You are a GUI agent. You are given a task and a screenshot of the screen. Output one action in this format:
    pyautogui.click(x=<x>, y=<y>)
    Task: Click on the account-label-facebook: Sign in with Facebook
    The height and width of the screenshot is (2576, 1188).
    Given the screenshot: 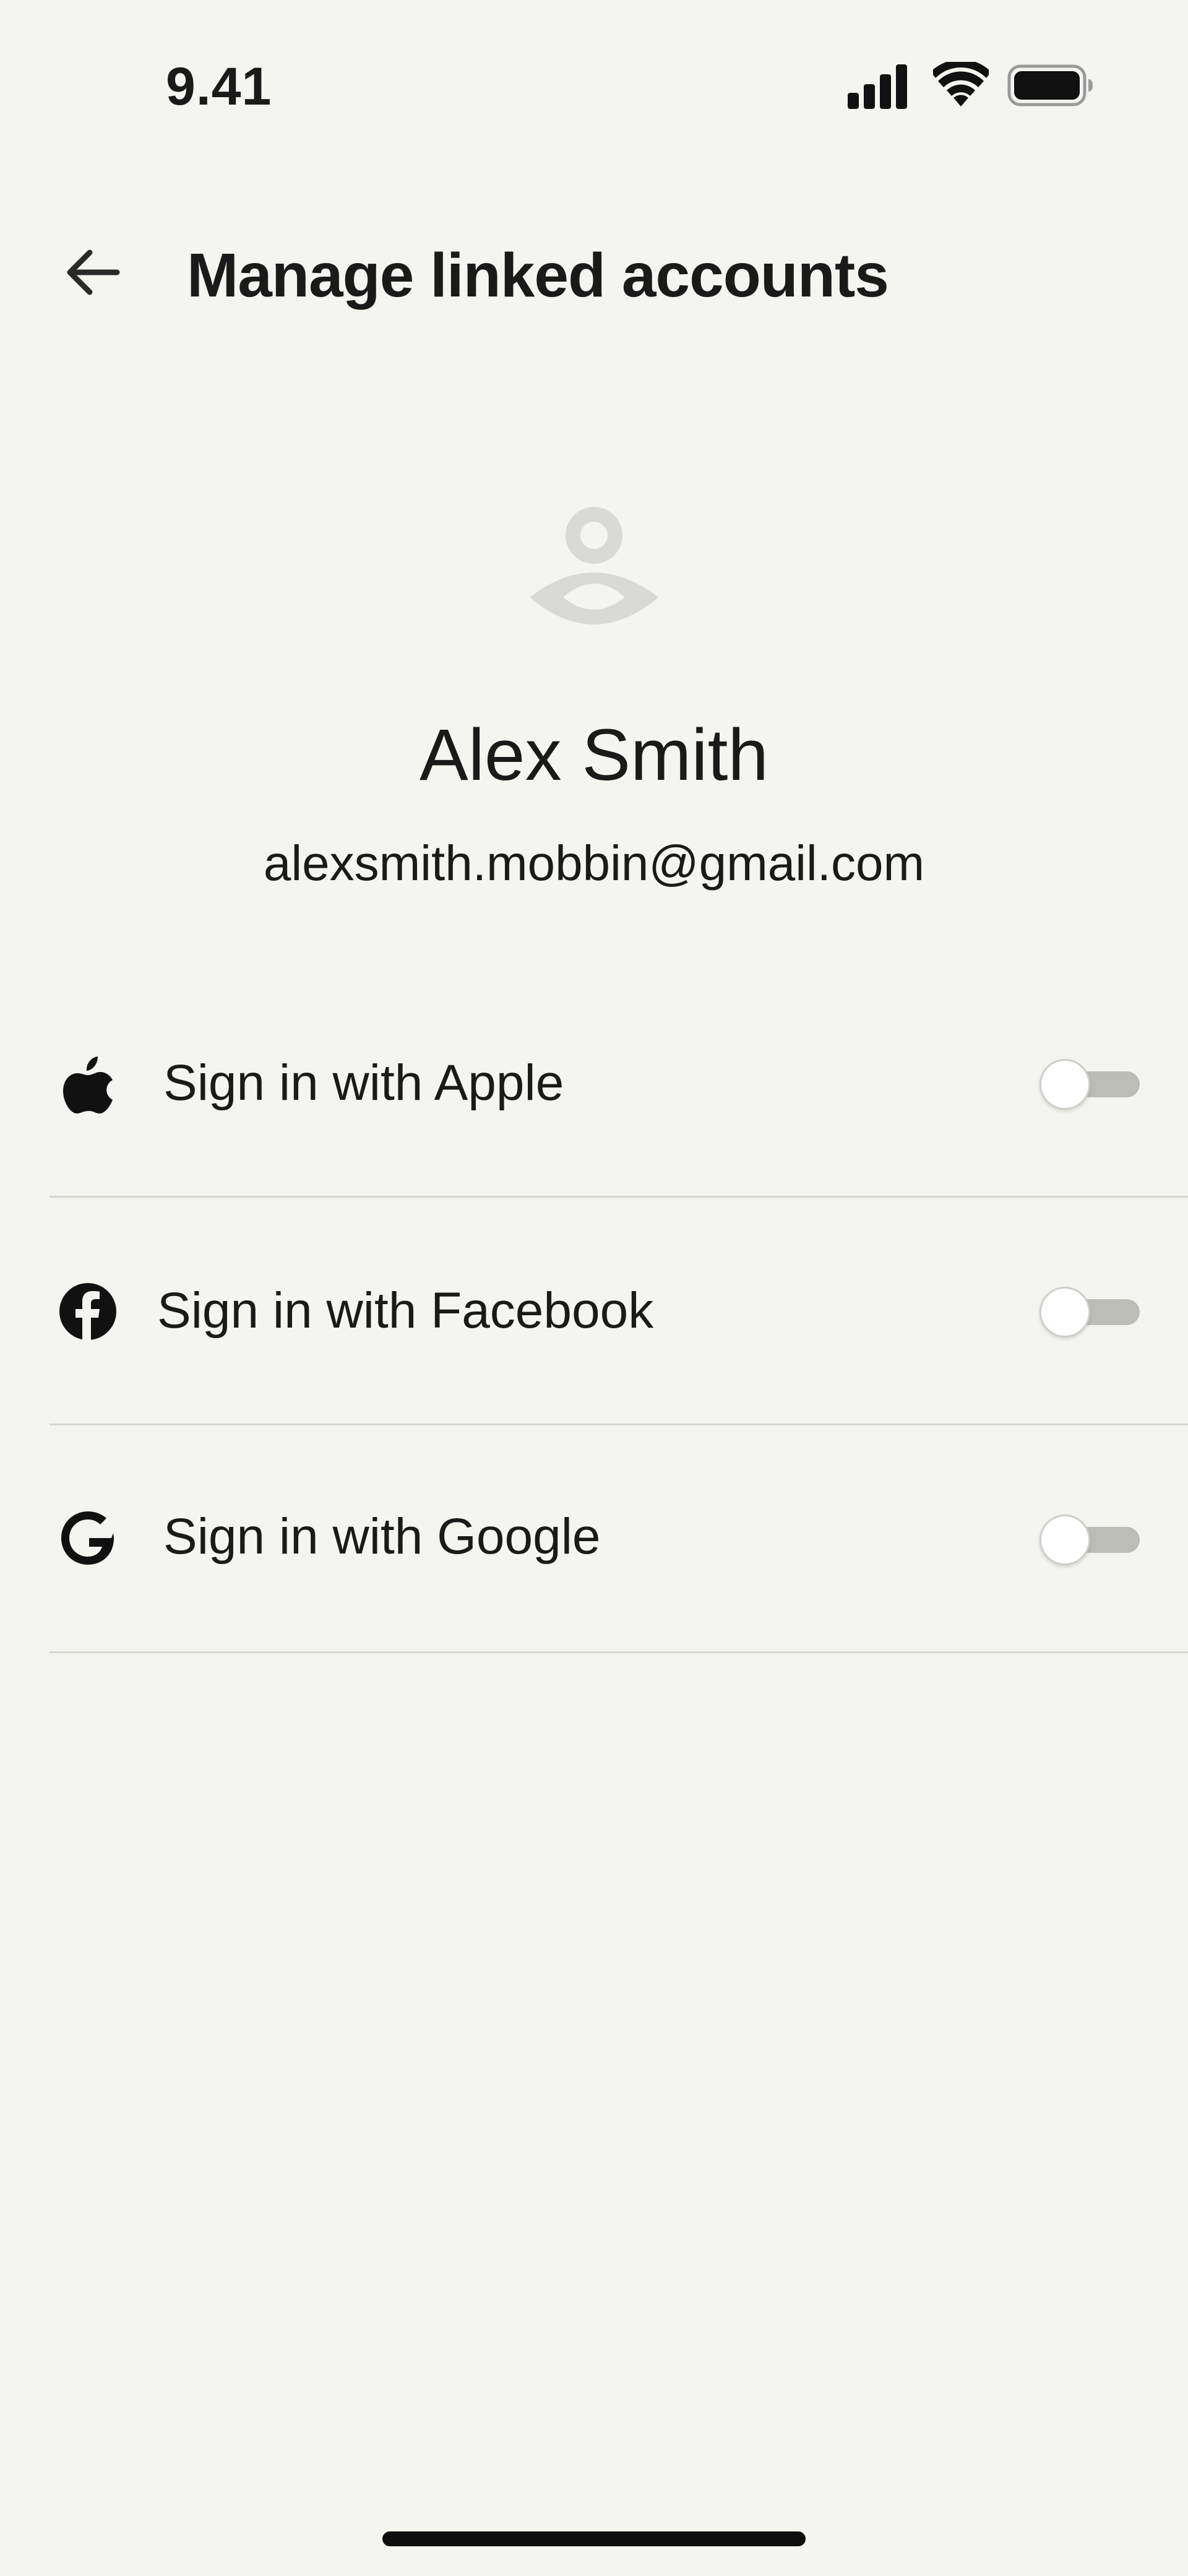 What is the action you would take?
    pyautogui.click(x=405, y=1310)
    